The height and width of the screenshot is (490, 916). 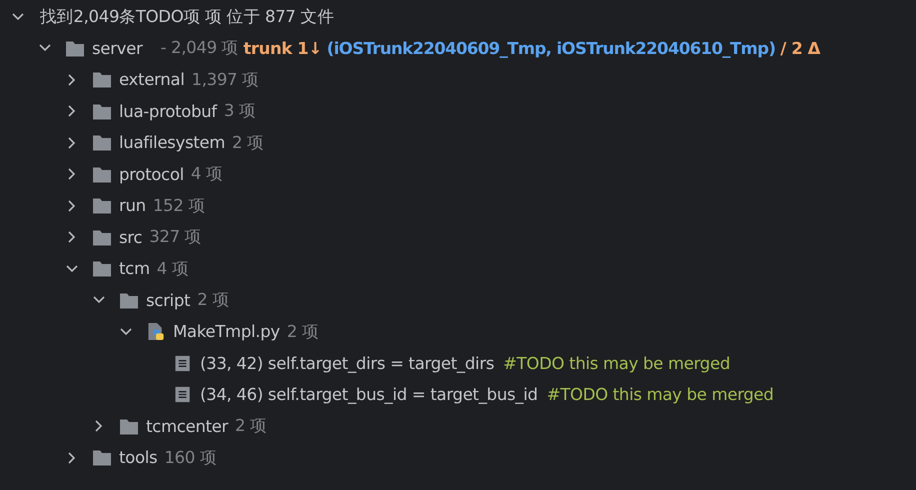 What do you see at coordinates (168, 300) in the screenshot?
I see `tree-item-name: script` at bounding box center [168, 300].